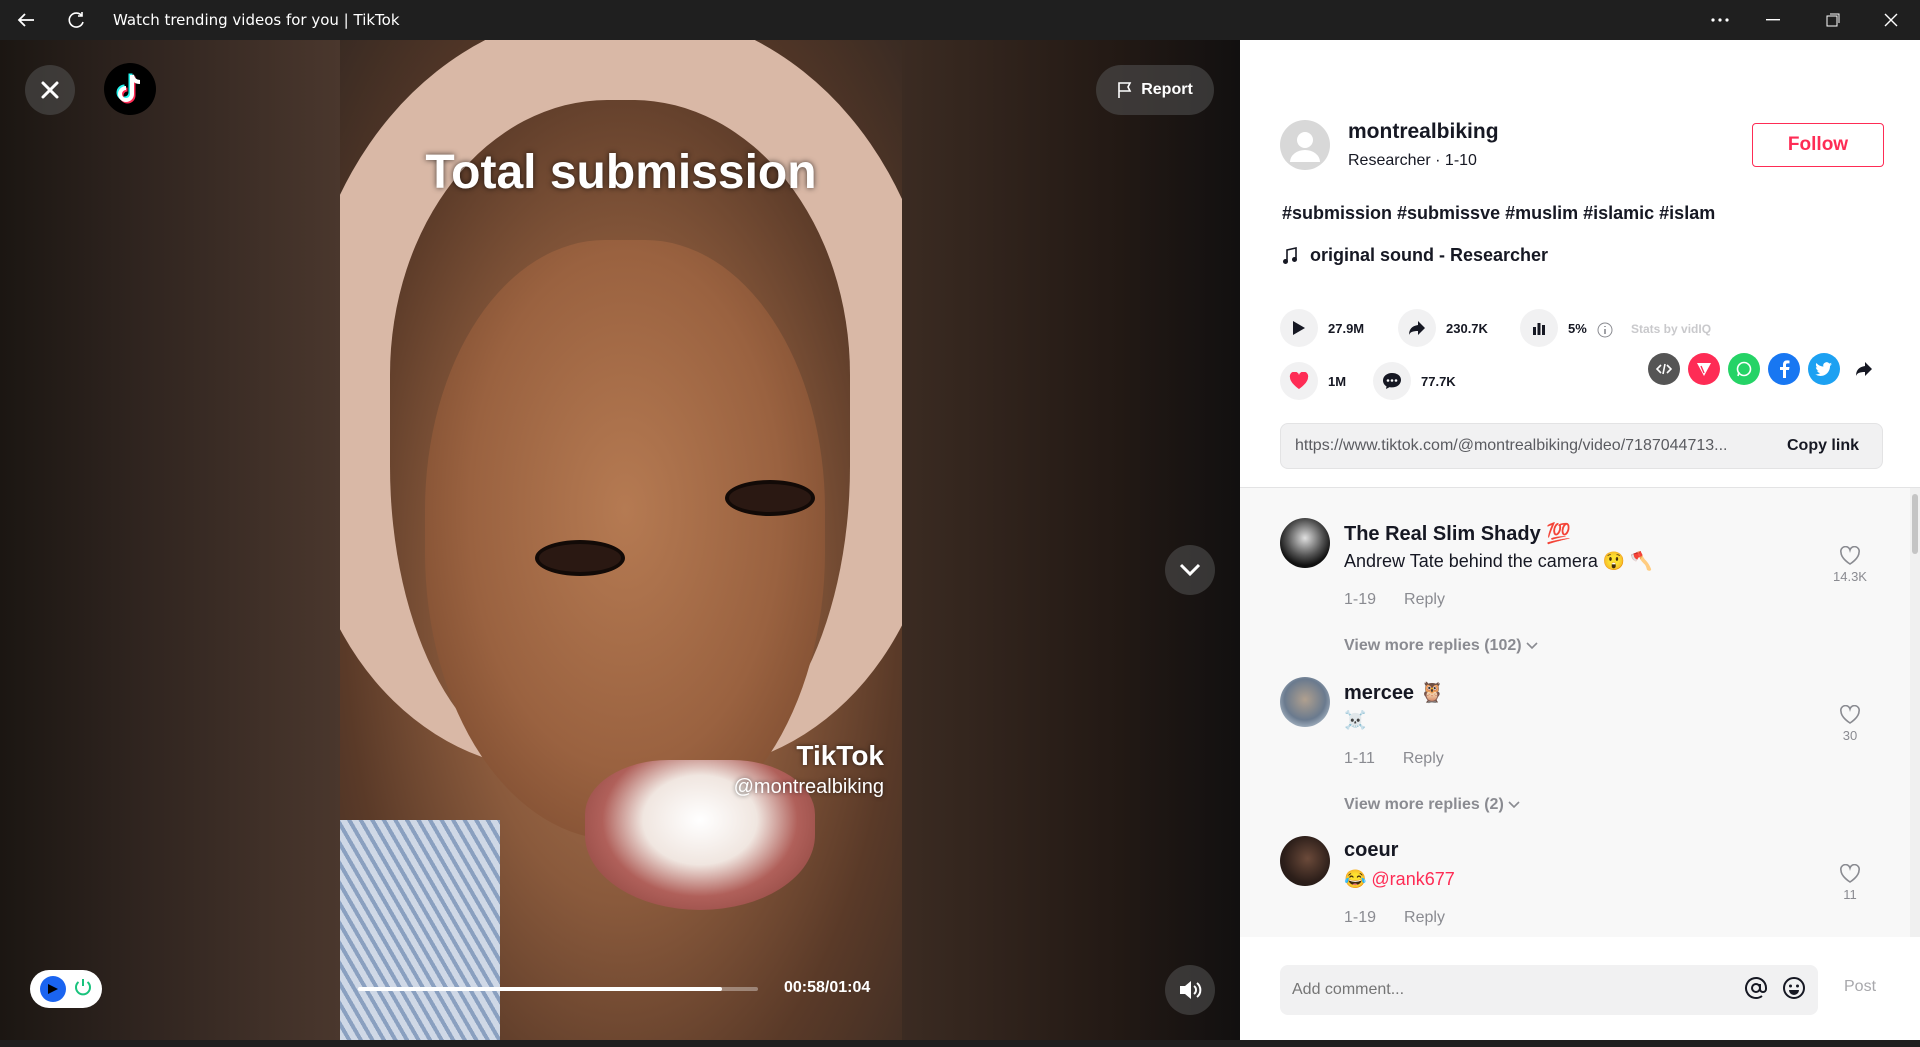  I want to click on post-button: Post, so click(1860, 987).